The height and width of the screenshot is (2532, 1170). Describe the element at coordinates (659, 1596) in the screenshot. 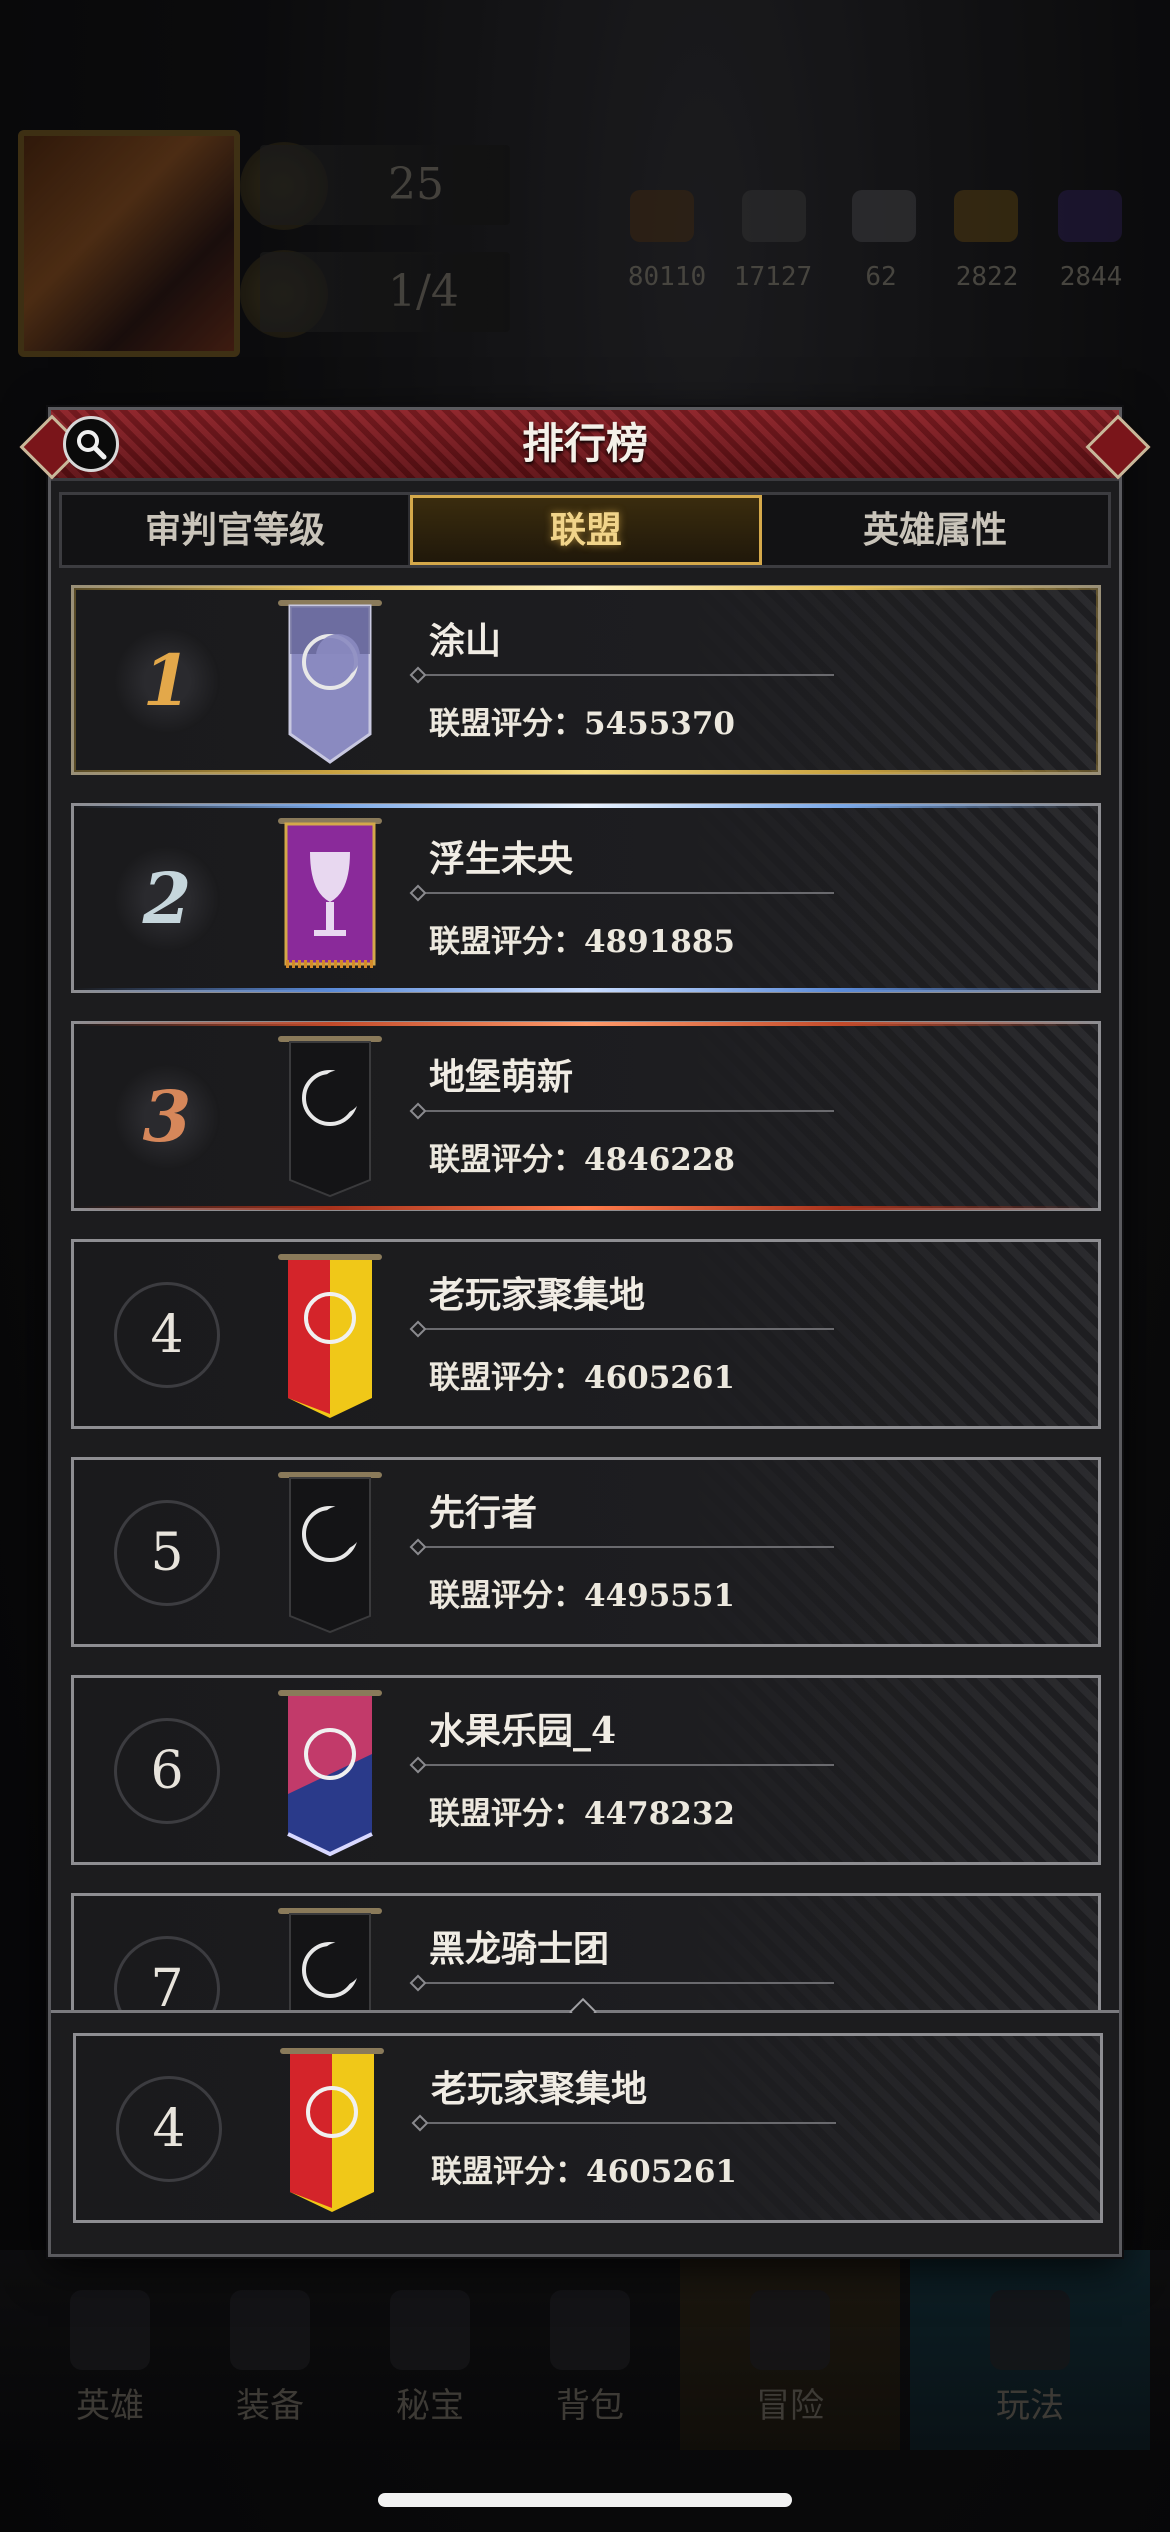

I see `score-value: 4495551` at that location.